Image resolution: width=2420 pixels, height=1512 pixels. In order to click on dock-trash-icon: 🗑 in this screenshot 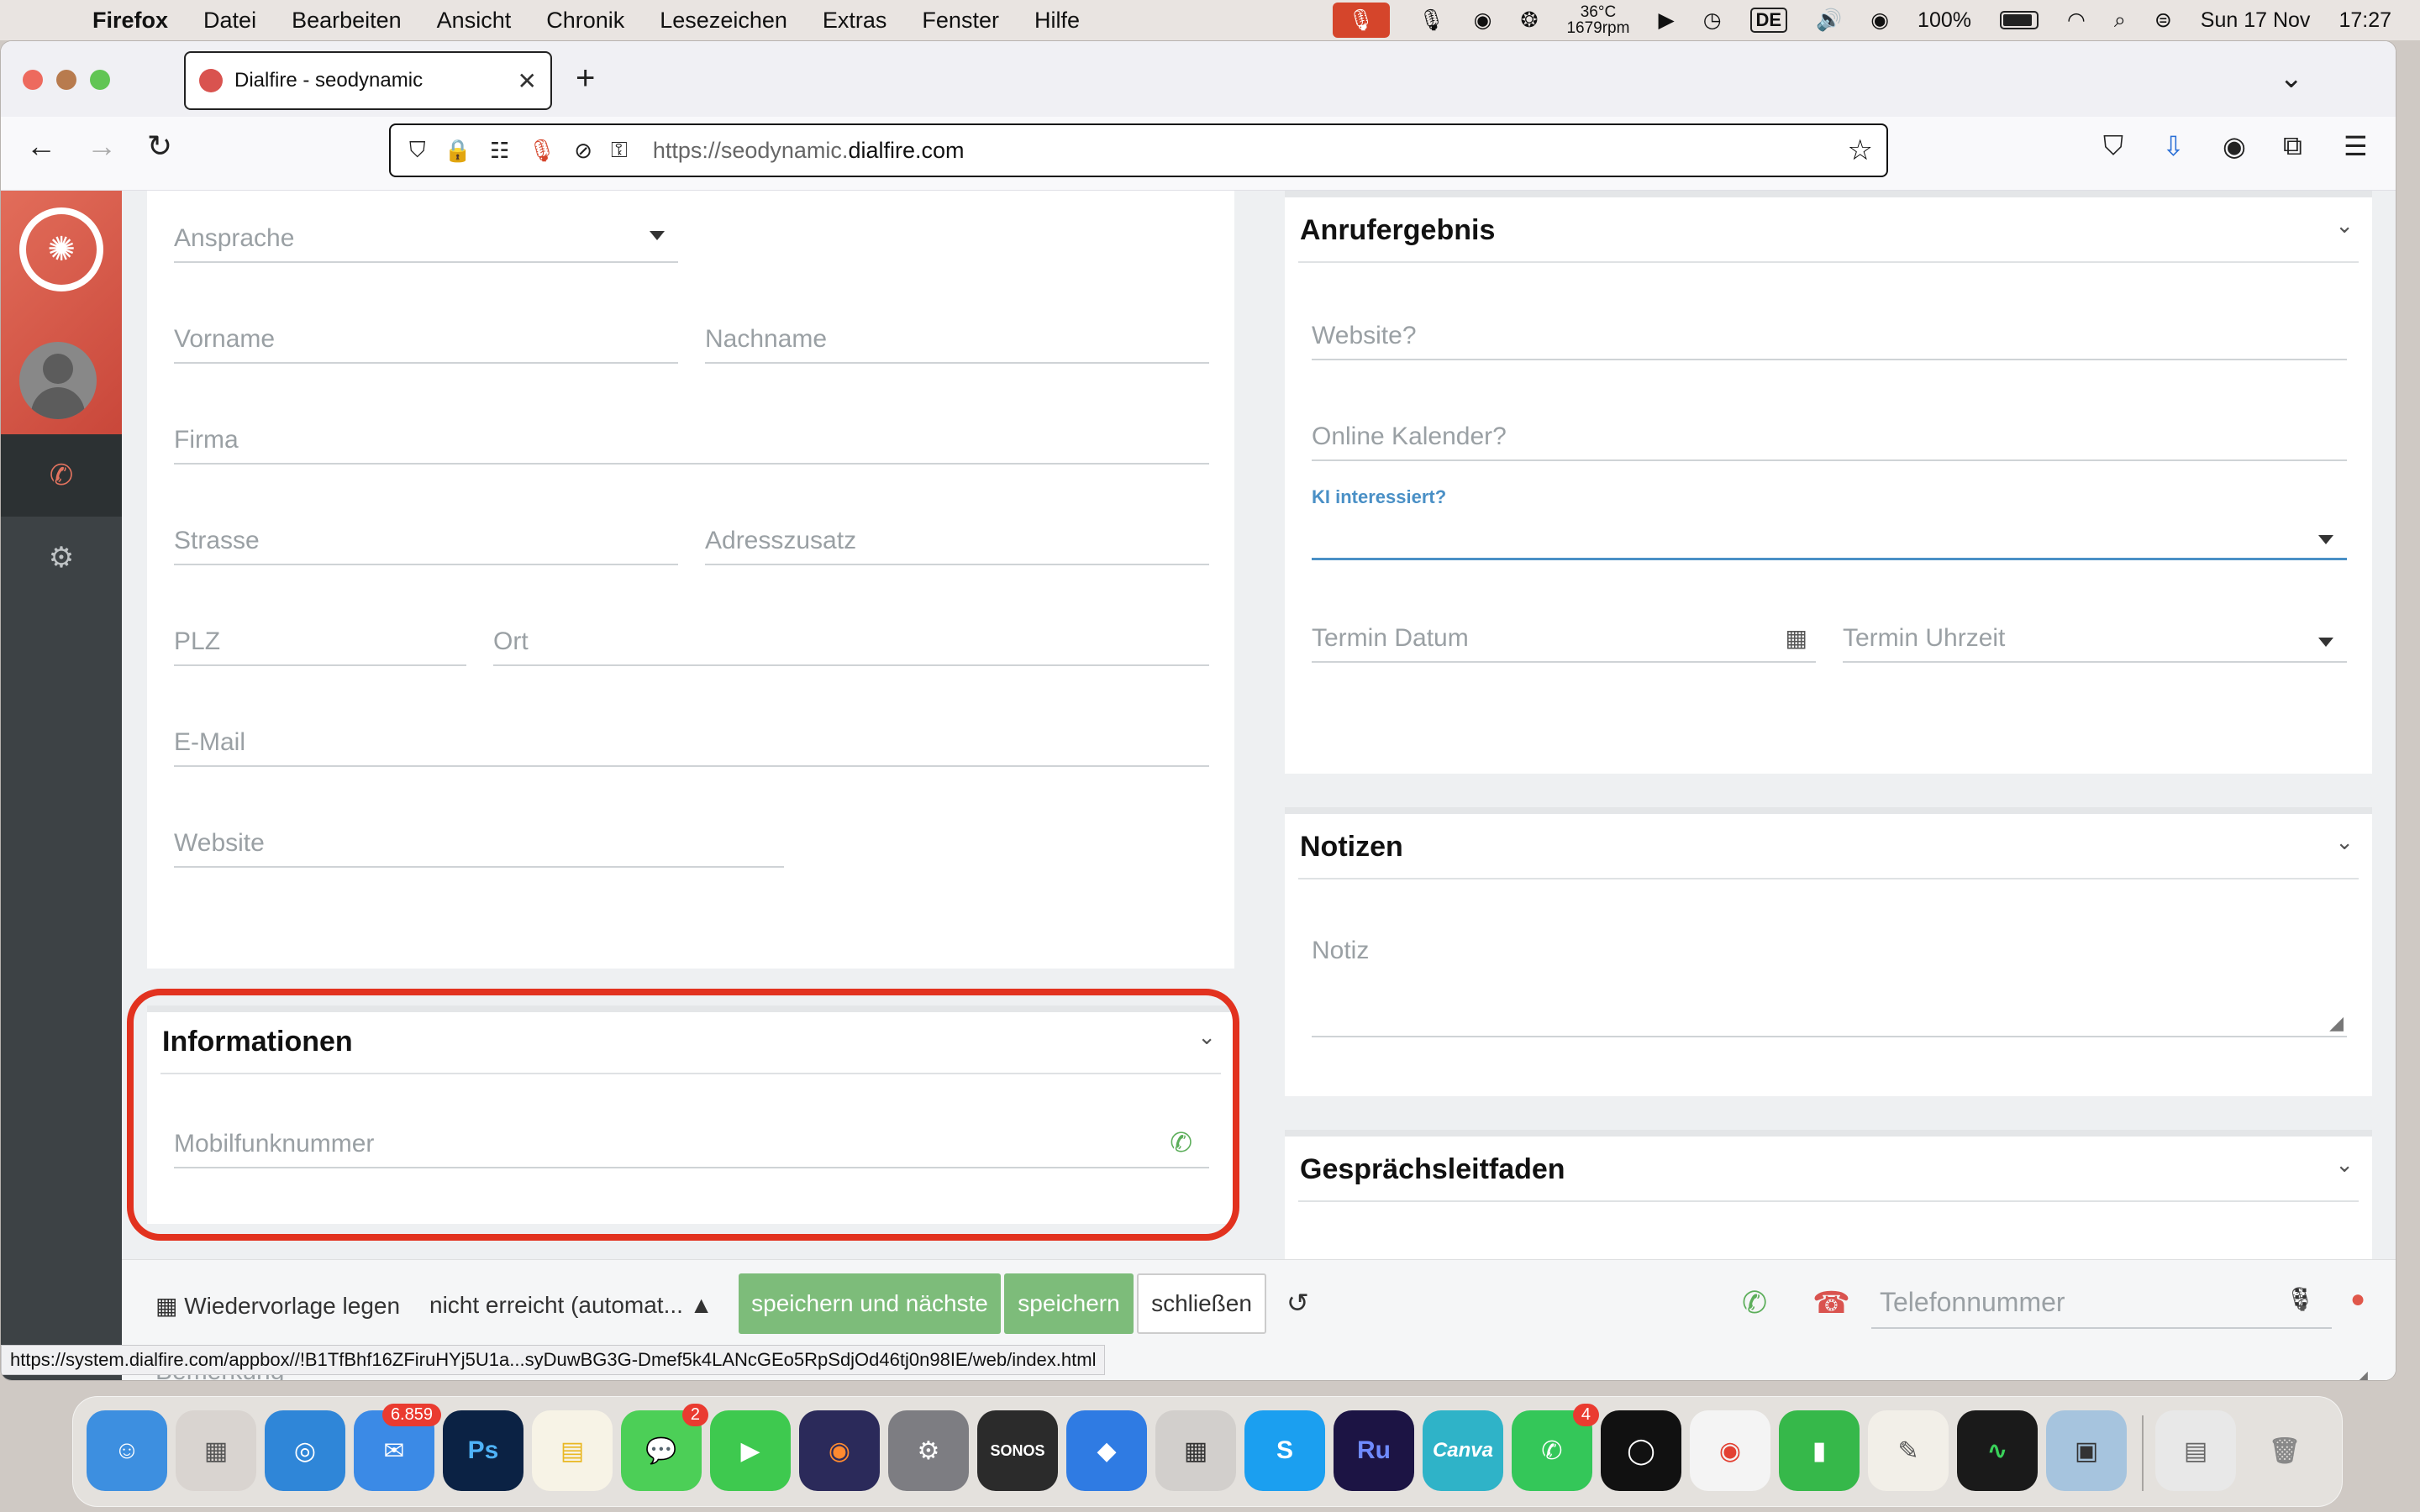, I will do `click(2284, 1450)`.